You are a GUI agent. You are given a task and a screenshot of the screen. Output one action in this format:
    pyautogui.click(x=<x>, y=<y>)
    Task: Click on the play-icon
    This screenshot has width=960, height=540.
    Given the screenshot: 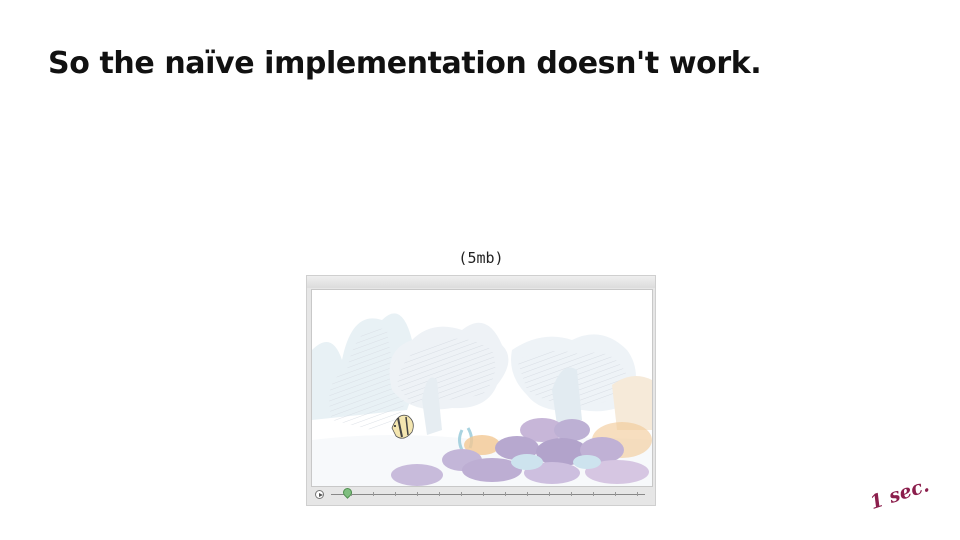 What is the action you would take?
    pyautogui.click(x=319, y=494)
    